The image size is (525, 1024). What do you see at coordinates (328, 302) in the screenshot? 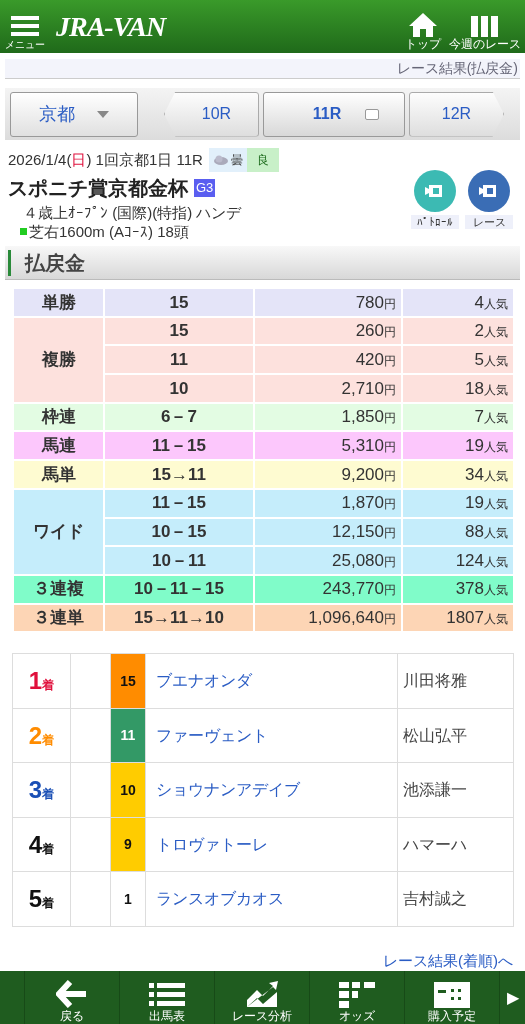
I see `payout-cell: 780円` at bounding box center [328, 302].